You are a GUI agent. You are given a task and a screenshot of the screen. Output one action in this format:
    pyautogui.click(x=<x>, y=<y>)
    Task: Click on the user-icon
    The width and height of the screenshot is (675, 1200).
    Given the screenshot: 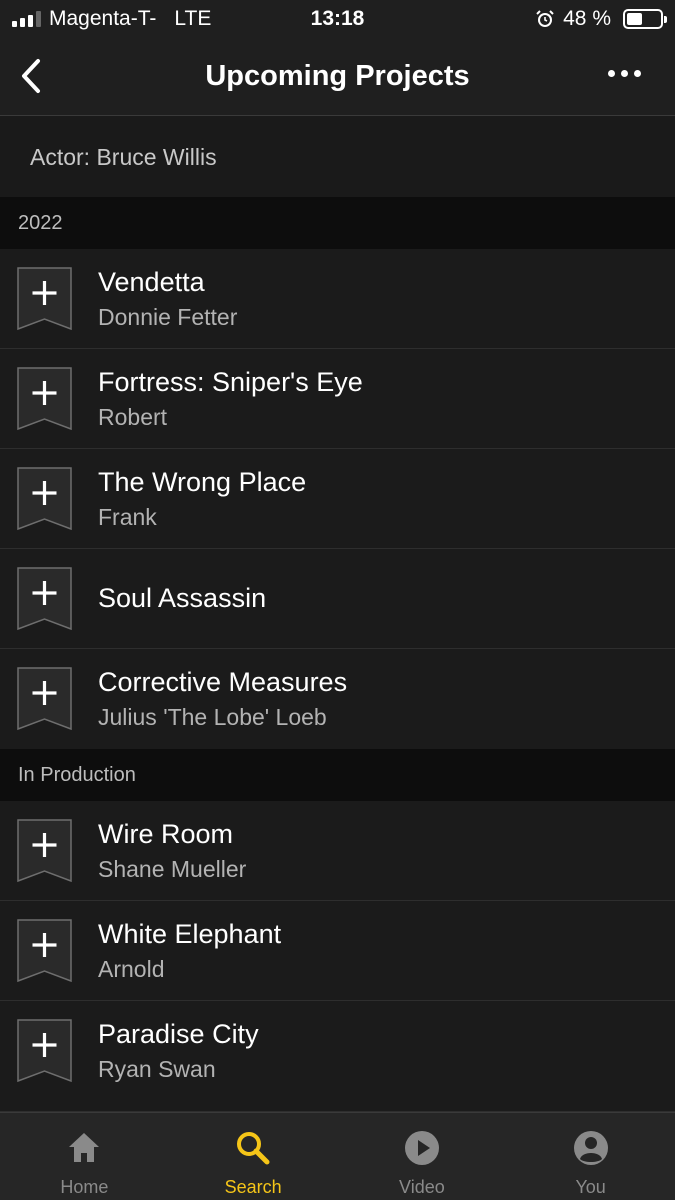 What is the action you would take?
    pyautogui.click(x=590, y=1148)
    